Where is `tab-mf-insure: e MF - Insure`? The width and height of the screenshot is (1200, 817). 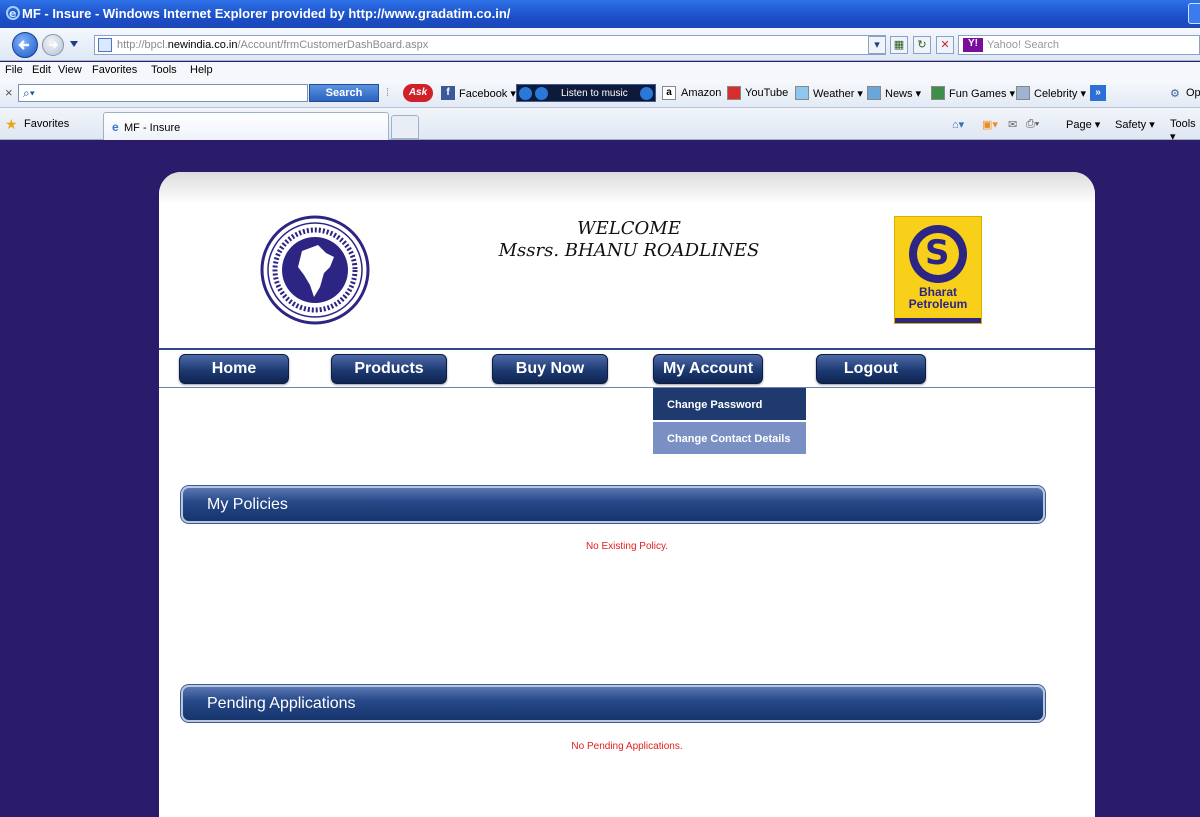
tab-mf-insure: e MF - Insure is located at coordinates (246, 126).